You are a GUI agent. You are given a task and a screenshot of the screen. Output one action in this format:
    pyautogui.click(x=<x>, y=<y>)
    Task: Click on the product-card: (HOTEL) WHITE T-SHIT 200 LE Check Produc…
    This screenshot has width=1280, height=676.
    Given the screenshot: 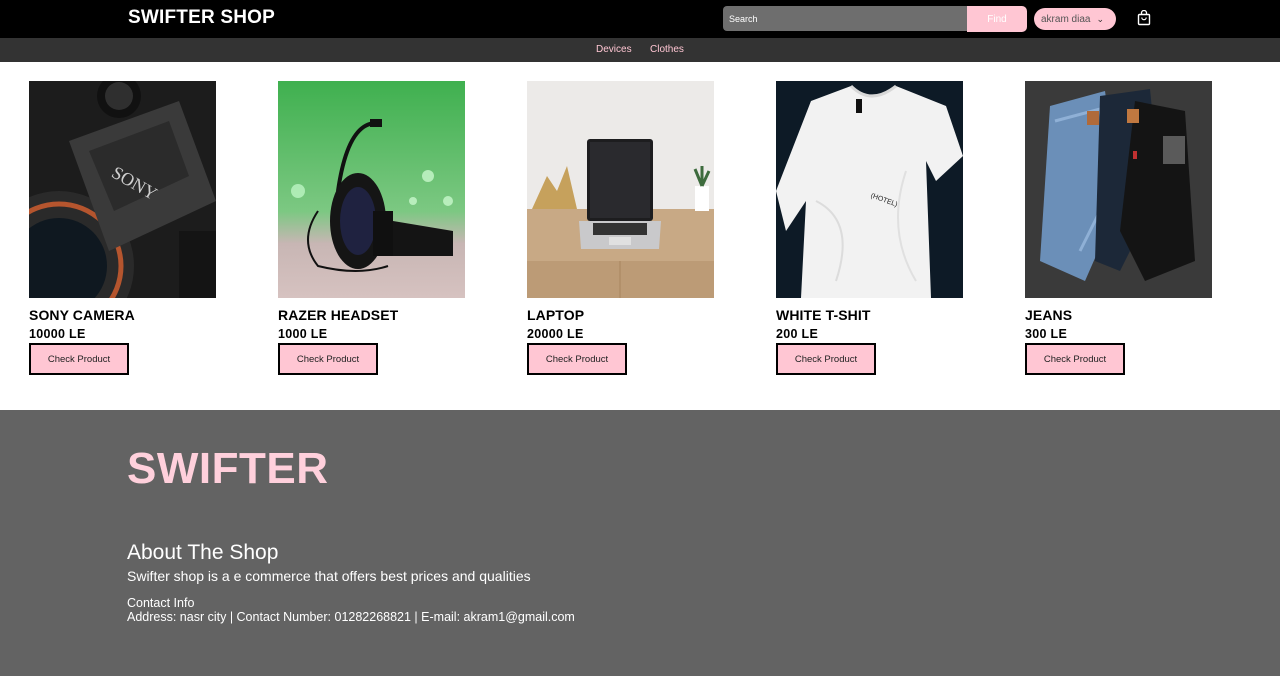 What is the action you would take?
    pyautogui.click(x=869, y=228)
    